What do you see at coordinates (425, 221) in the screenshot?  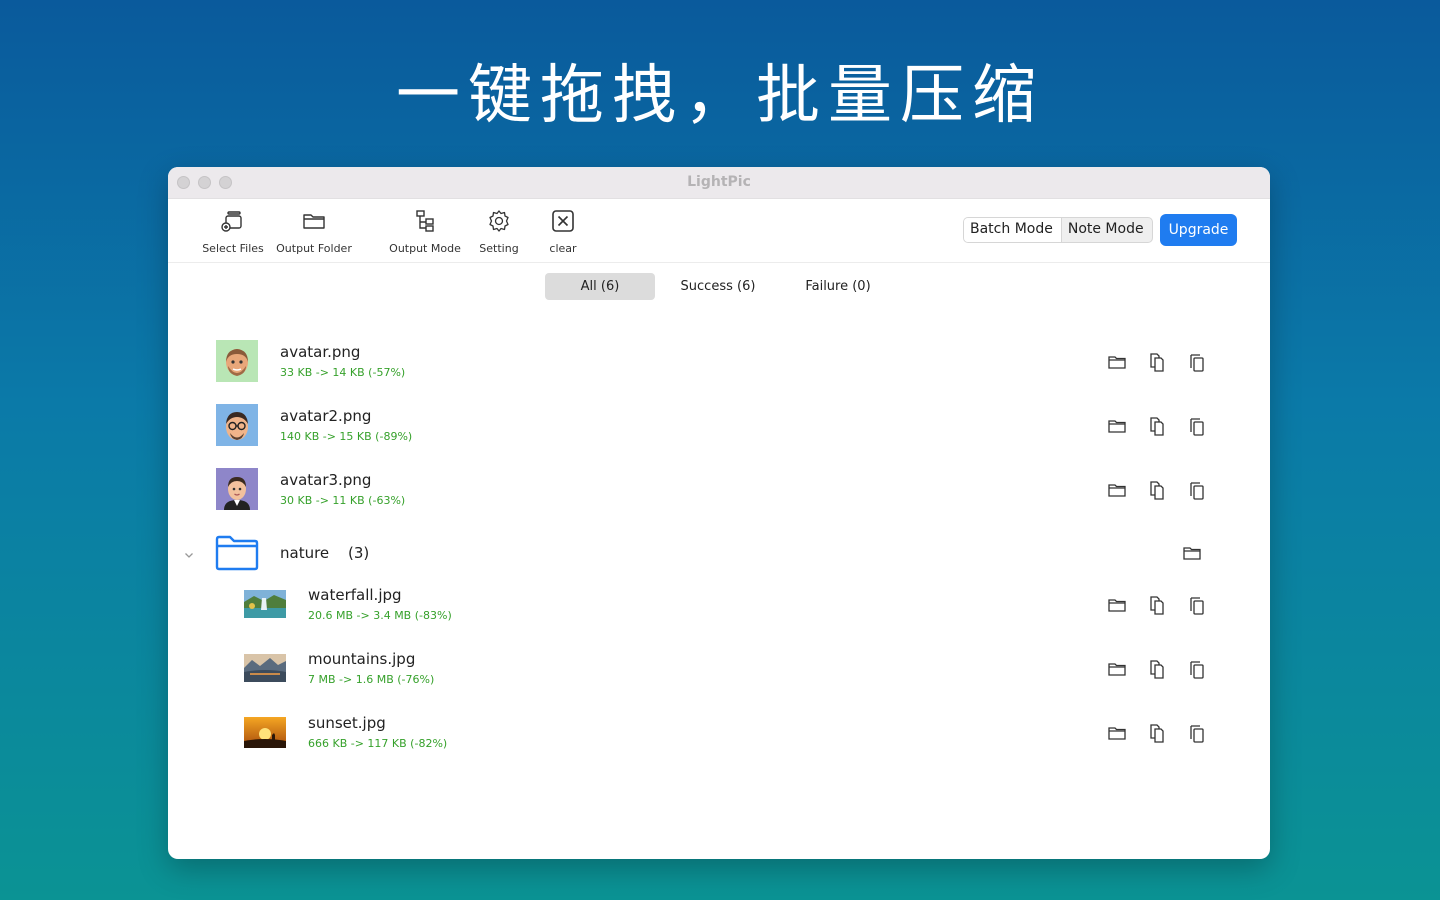 I see `output-mode-icon` at bounding box center [425, 221].